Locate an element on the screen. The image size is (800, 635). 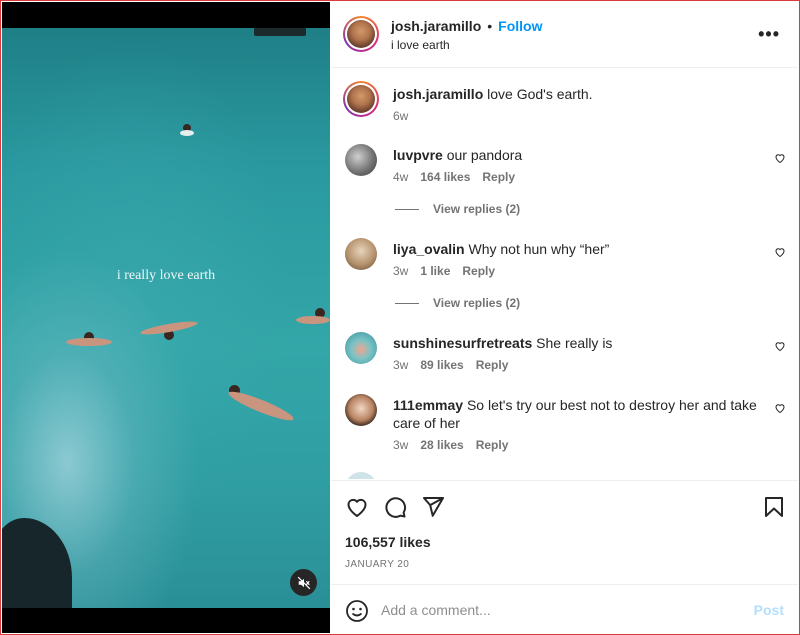
caption-text: josh.jaramillo love God's earth. is located at coordinates (578, 94).